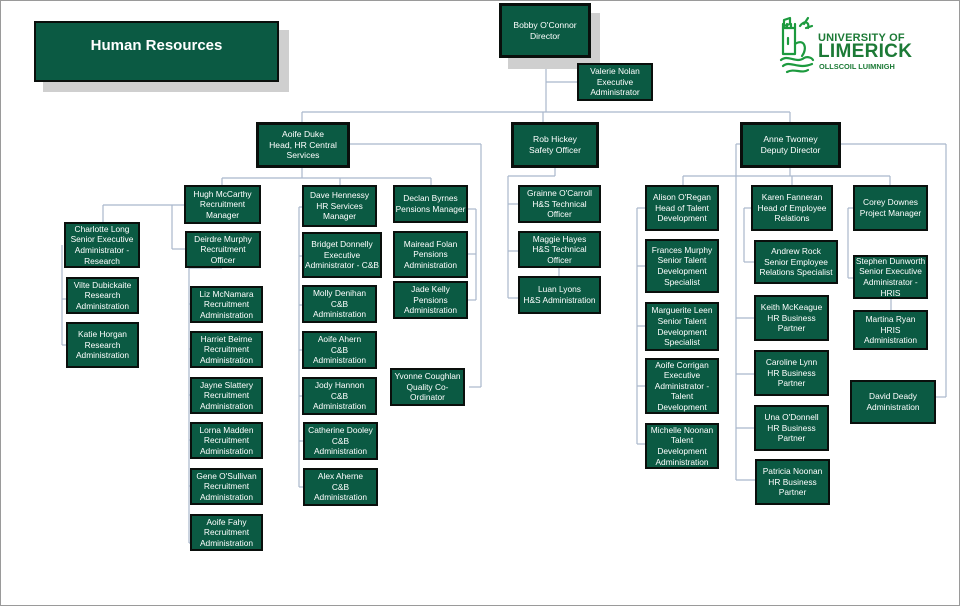 The height and width of the screenshot is (606, 960). I want to click on node-research-admin: Vilte Dubickaite Research Administration, so click(102, 295).